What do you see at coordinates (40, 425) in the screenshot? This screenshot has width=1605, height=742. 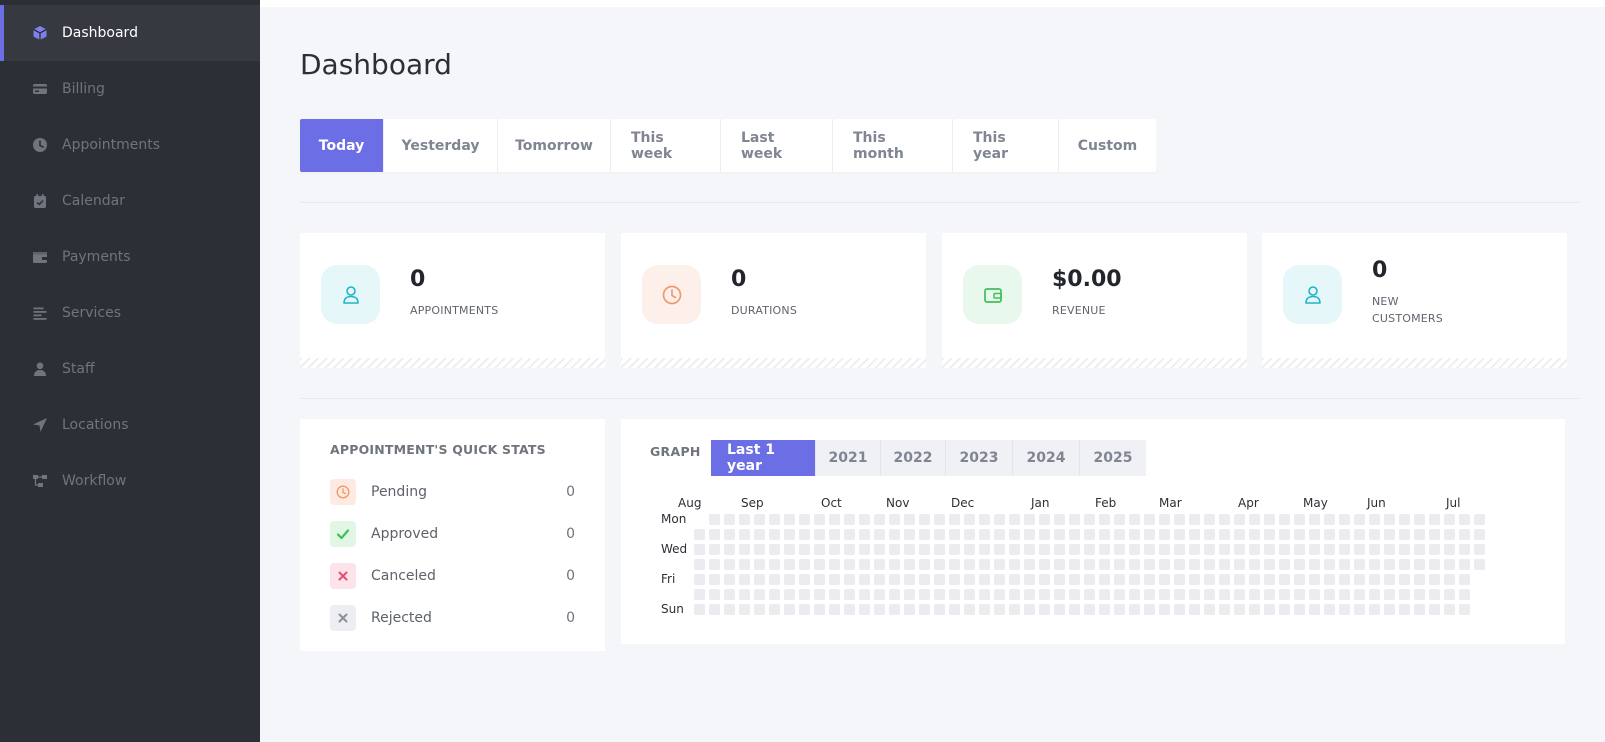 I see `location-arrow-icon` at bounding box center [40, 425].